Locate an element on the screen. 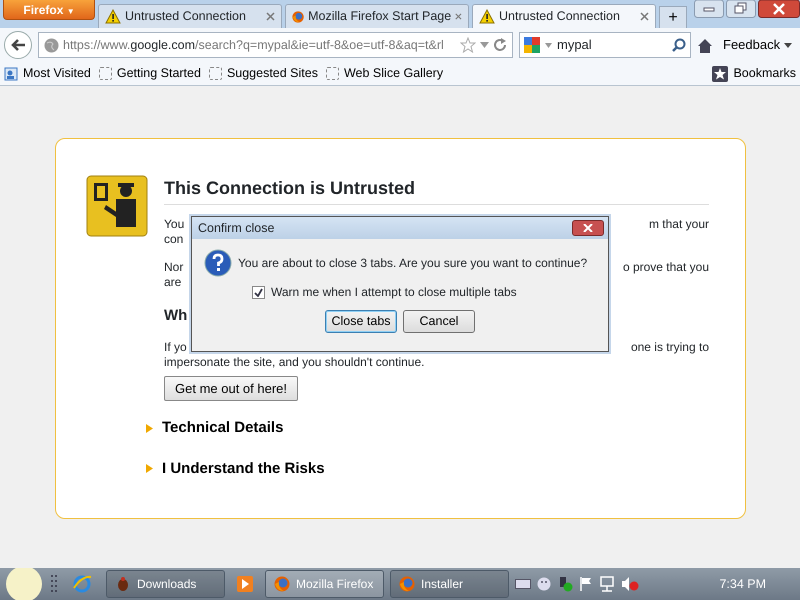 The width and height of the screenshot is (800, 600). officer-icon is located at coordinates (117, 206).